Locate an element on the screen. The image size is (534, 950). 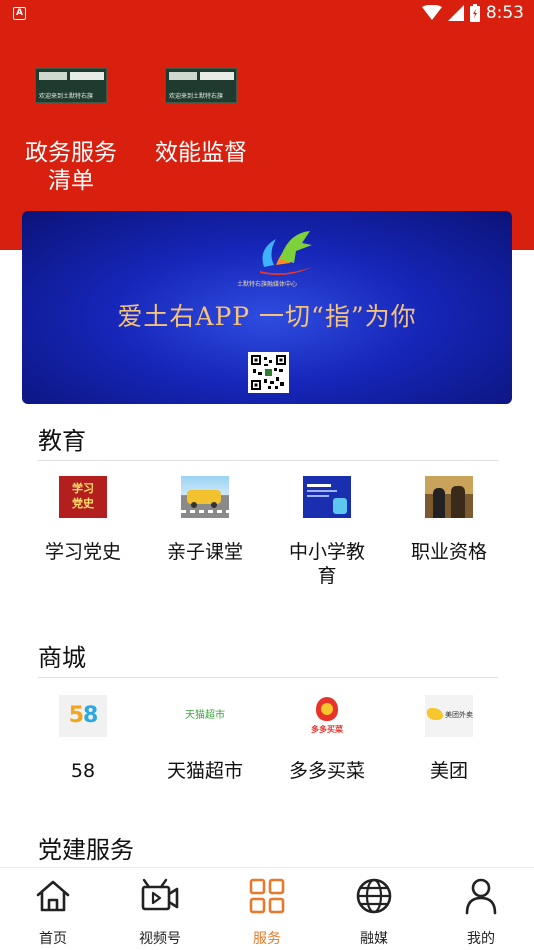
notification-icon: A is located at coordinates (19, 13).